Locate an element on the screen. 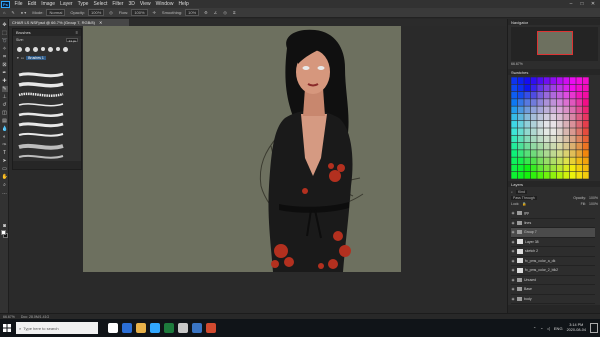  angle-icon: ∠ is located at coordinates (216, 12).